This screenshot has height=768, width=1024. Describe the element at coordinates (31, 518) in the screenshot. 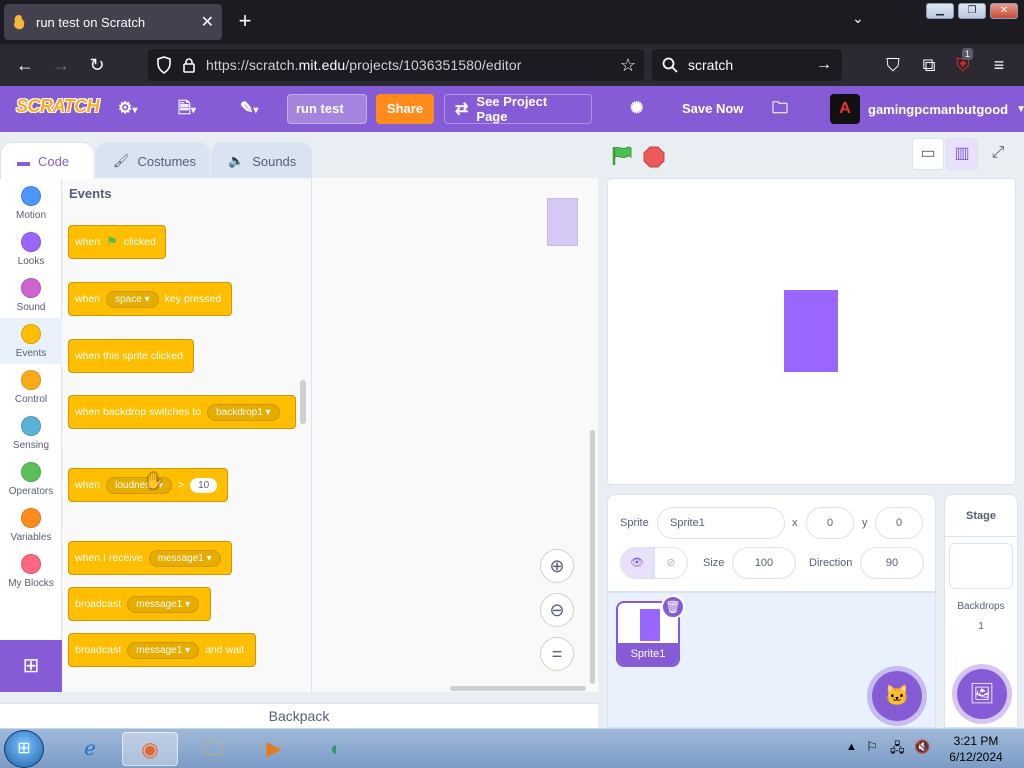

I see `variables-dot-icon` at that location.